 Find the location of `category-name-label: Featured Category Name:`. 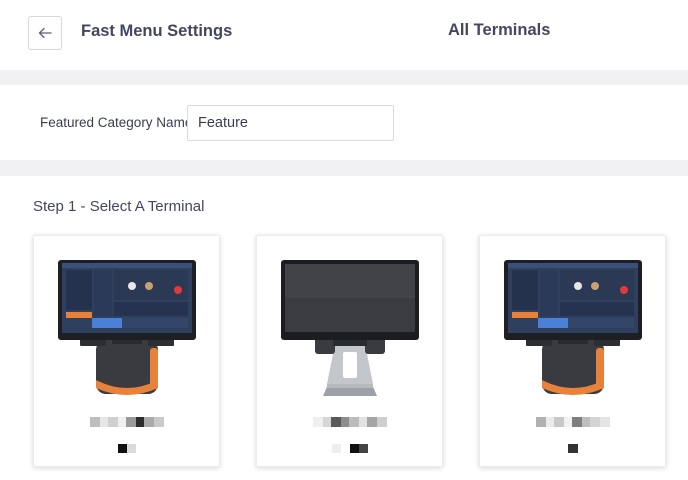

category-name-label: Featured Category Name: is located at coordinates (118, 122).